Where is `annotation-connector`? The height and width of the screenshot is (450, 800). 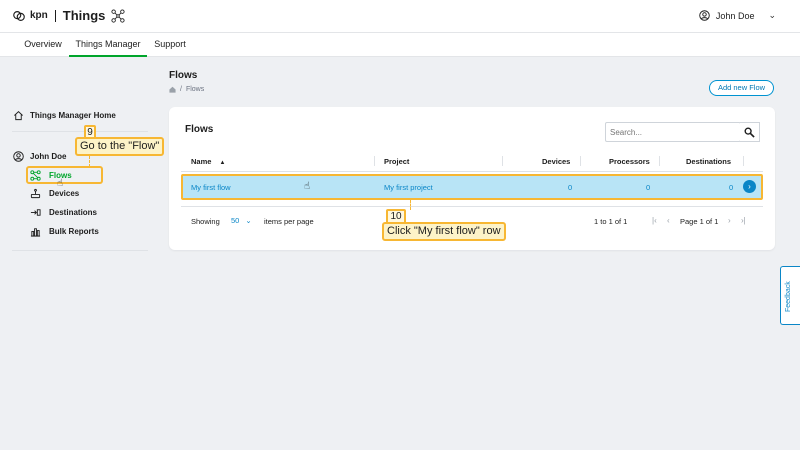
annotation-connector is located at coordinates (410, 205).